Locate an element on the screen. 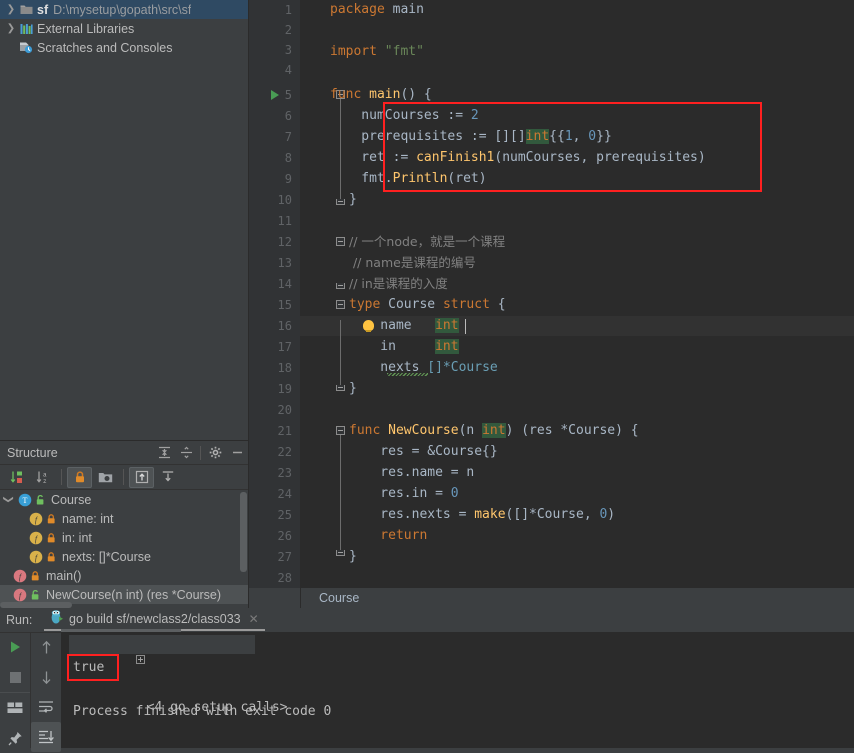 This screenshot has width=854, height=753. code-line-19: } is located at coordinates (353, 388).